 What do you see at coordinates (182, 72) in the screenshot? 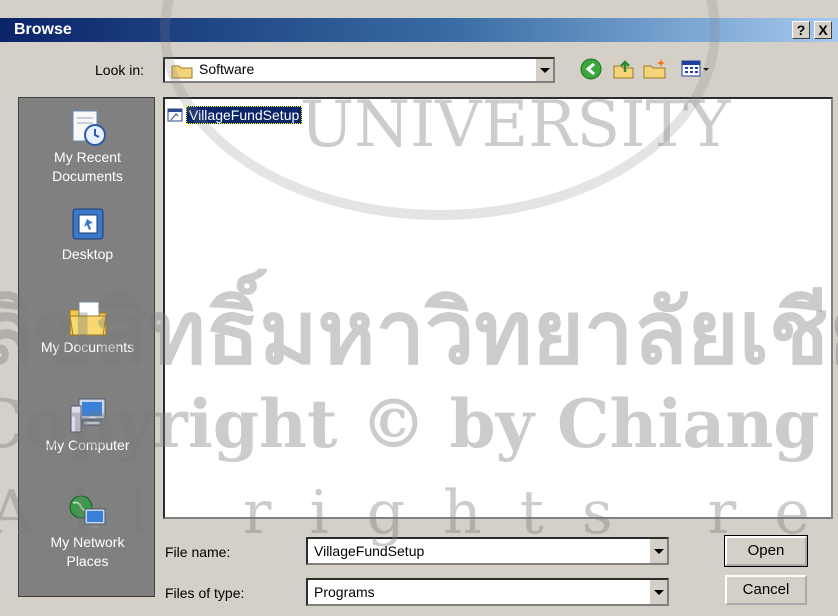
I see `folder-icon` at bounding box center [182, 72].